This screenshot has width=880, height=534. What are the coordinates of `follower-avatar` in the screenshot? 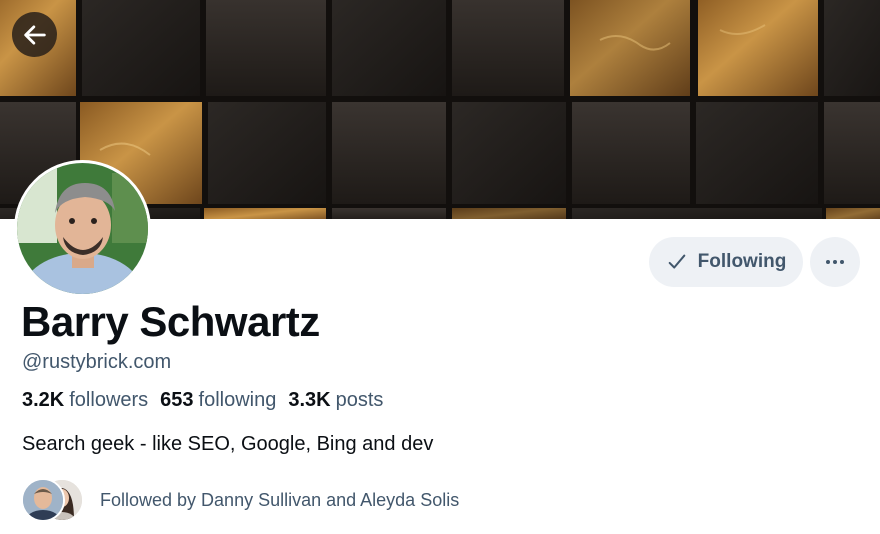 It's located at (43, 500).